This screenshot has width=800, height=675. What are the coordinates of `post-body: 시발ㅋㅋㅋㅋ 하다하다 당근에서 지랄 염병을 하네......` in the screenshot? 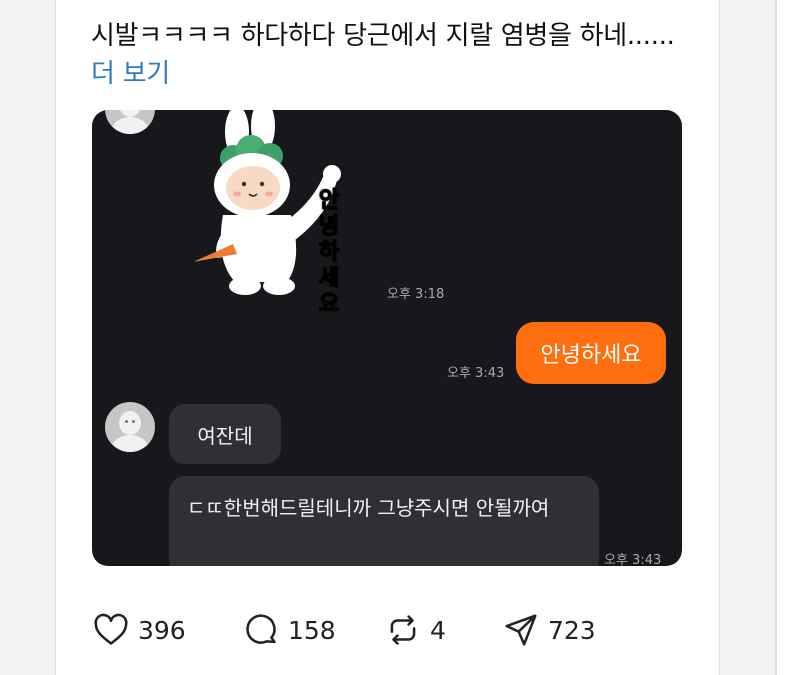 It's located at (383, 36).